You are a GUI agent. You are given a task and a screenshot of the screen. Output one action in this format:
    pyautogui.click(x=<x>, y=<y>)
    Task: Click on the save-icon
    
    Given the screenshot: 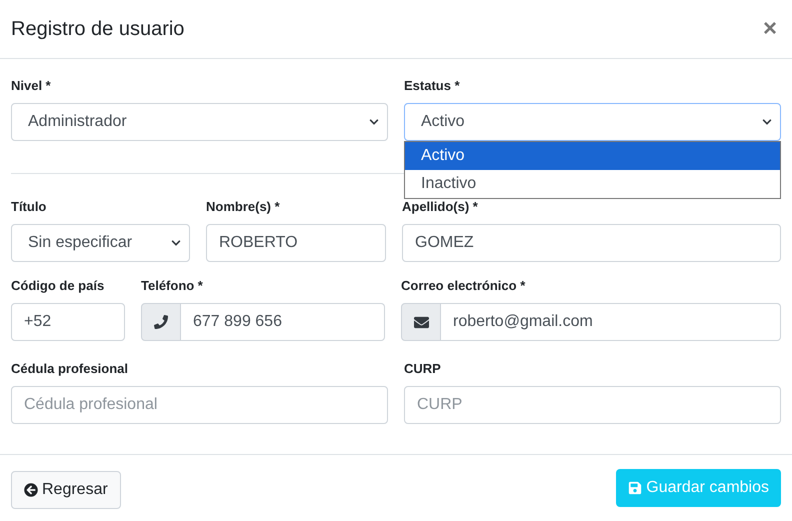 What is the action you would take?
    pyautogui.click(x=635, y=488)
    